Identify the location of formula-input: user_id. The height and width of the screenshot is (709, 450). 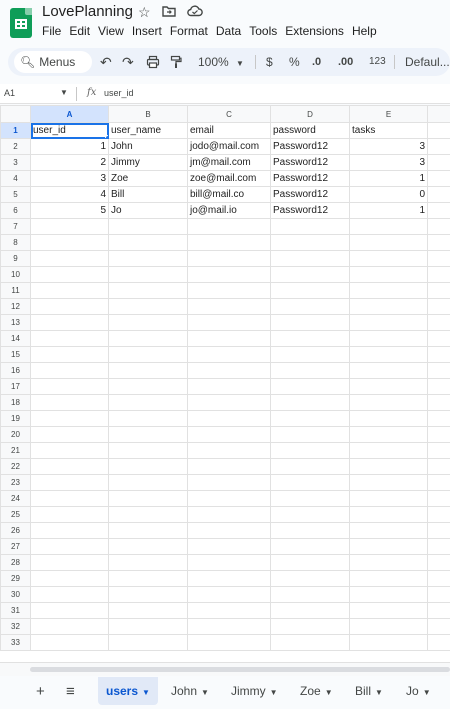
(119, 93).